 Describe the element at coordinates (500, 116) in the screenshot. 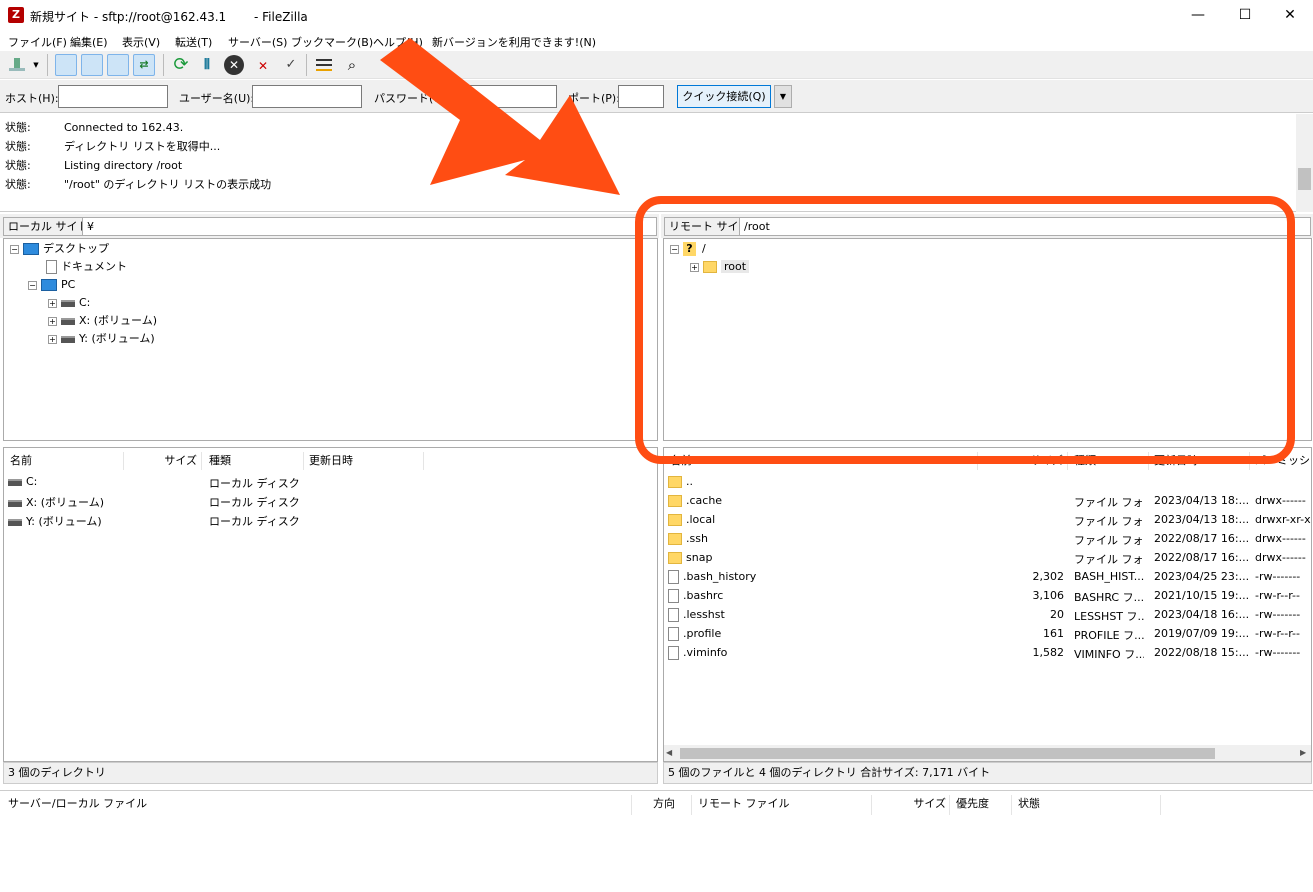

I see `arrow-shape` at that location.